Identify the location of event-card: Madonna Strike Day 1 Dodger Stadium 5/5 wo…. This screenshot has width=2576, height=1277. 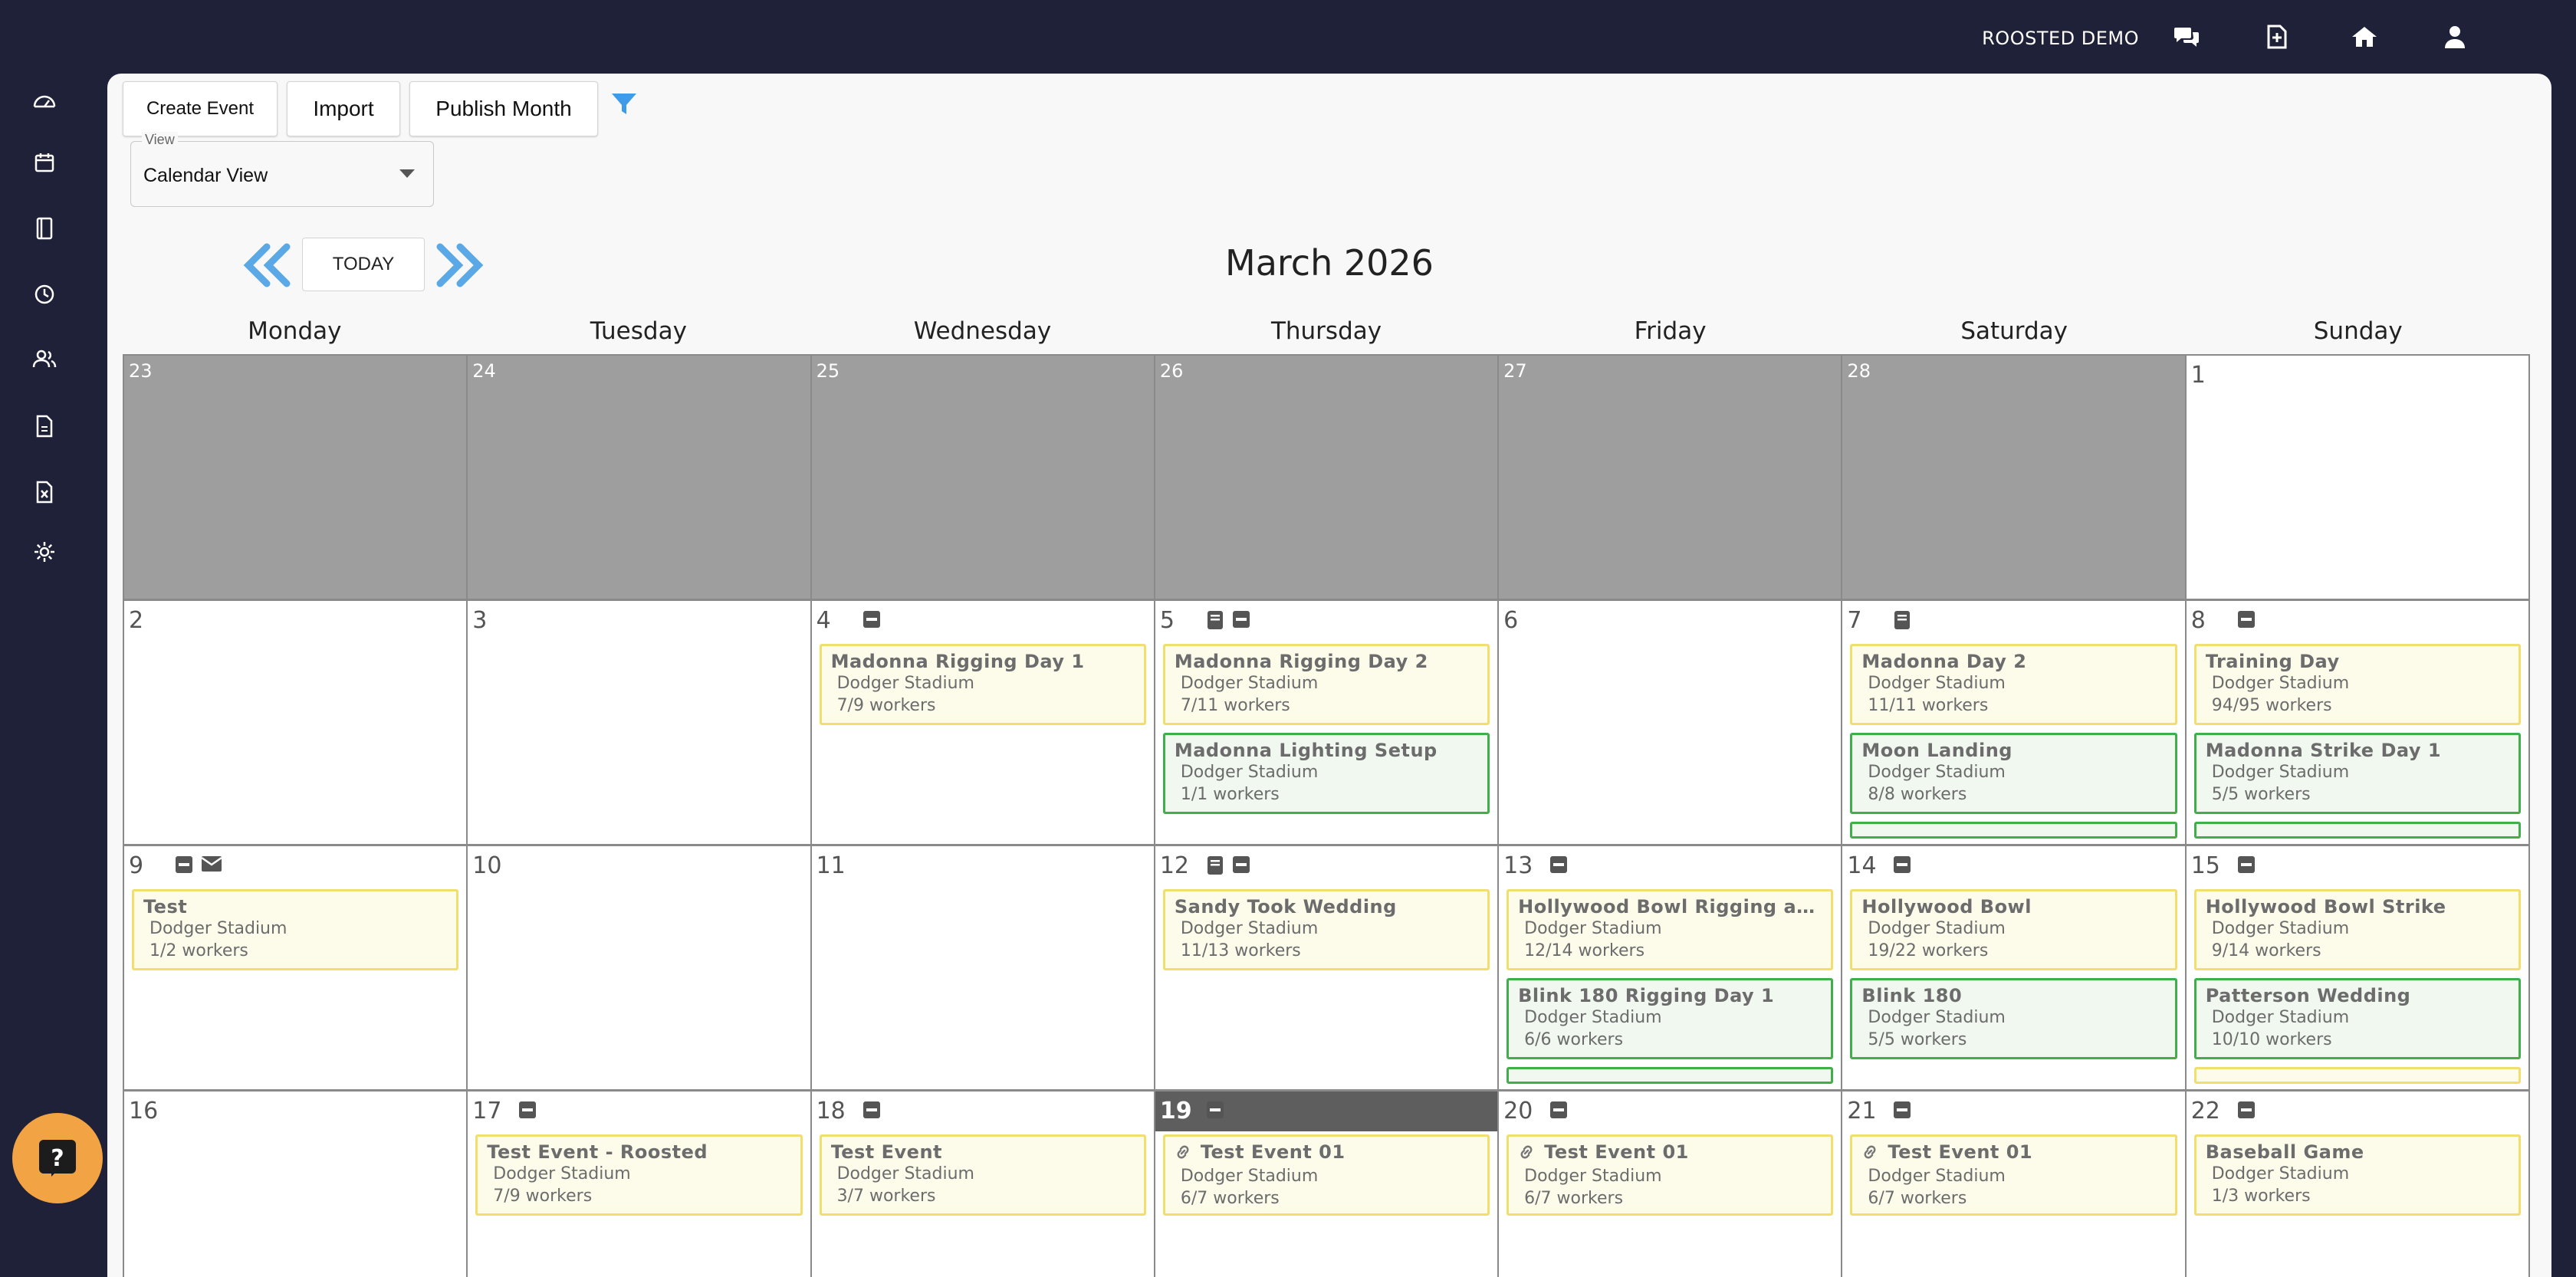
(2357, 773).